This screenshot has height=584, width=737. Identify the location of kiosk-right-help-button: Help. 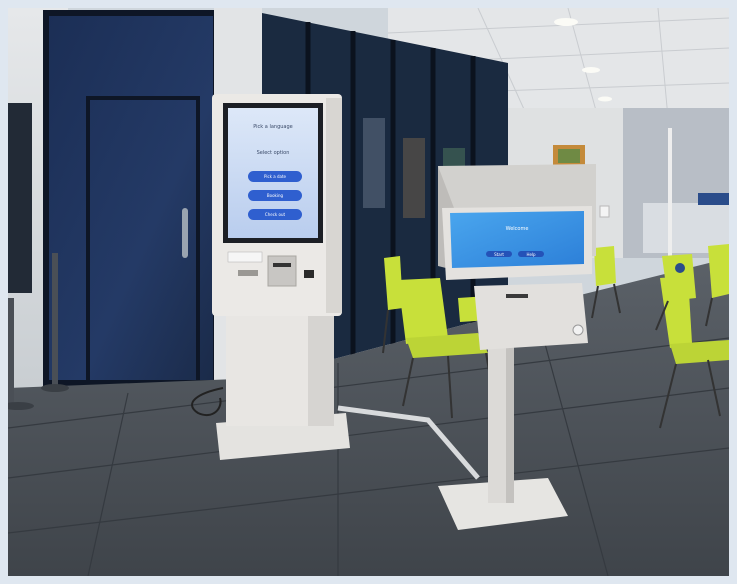
(531, 254).